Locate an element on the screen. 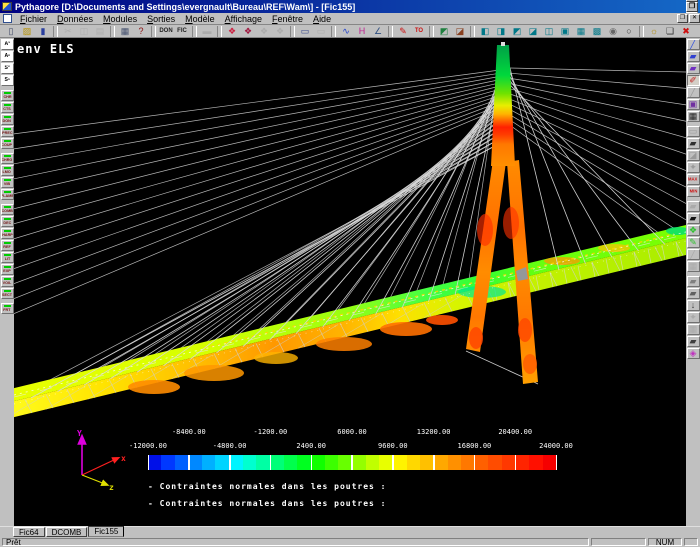 This screenshot has height=547, width=700. left-rail-s-button: S° is located at coordinates (7, 68).